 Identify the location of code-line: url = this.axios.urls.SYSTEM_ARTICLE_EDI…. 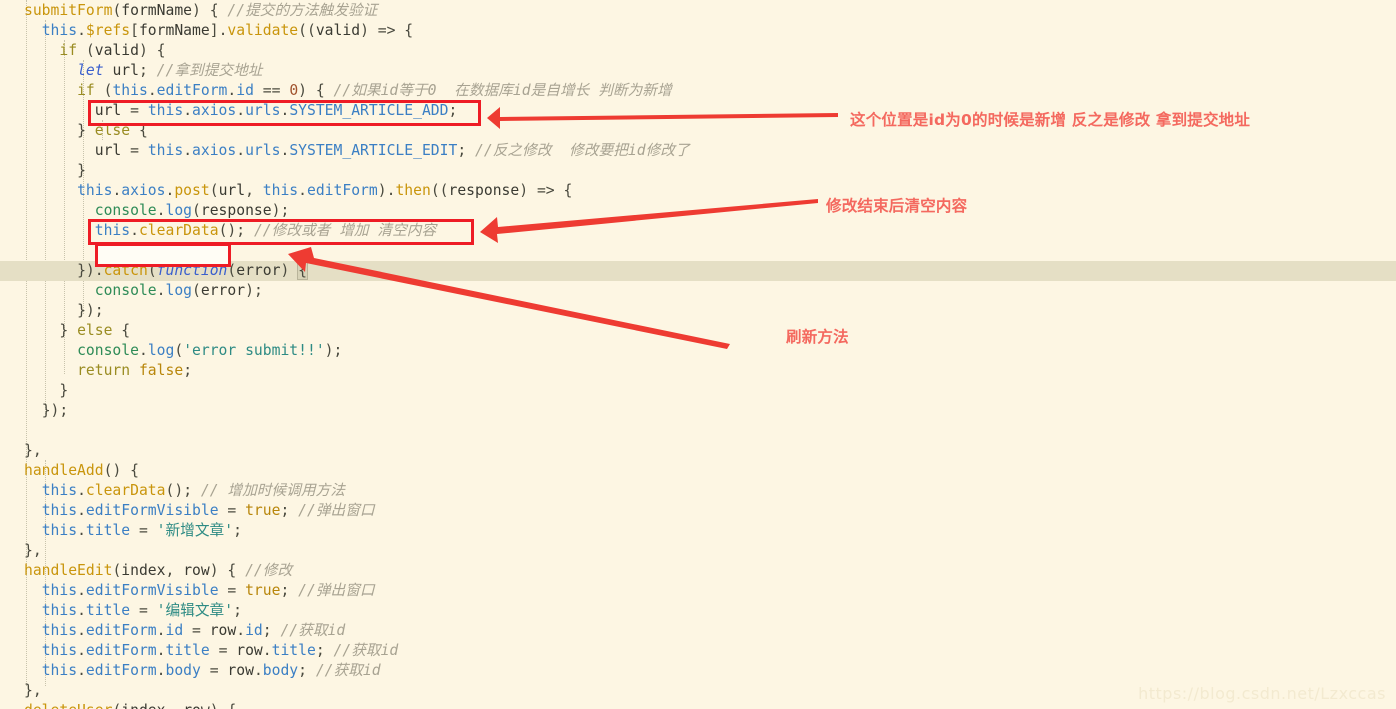
(392, 150).